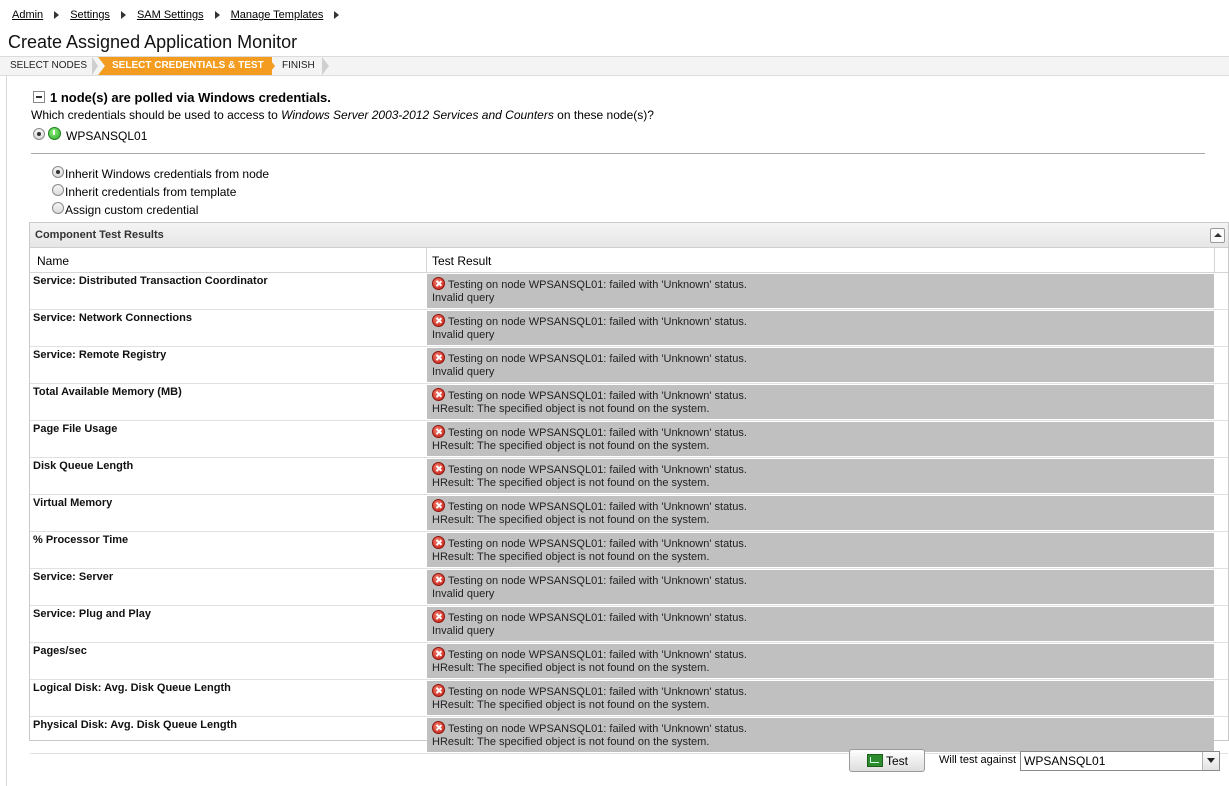  I want to click on radio-inherit-template-credentials, so click(58, 190).